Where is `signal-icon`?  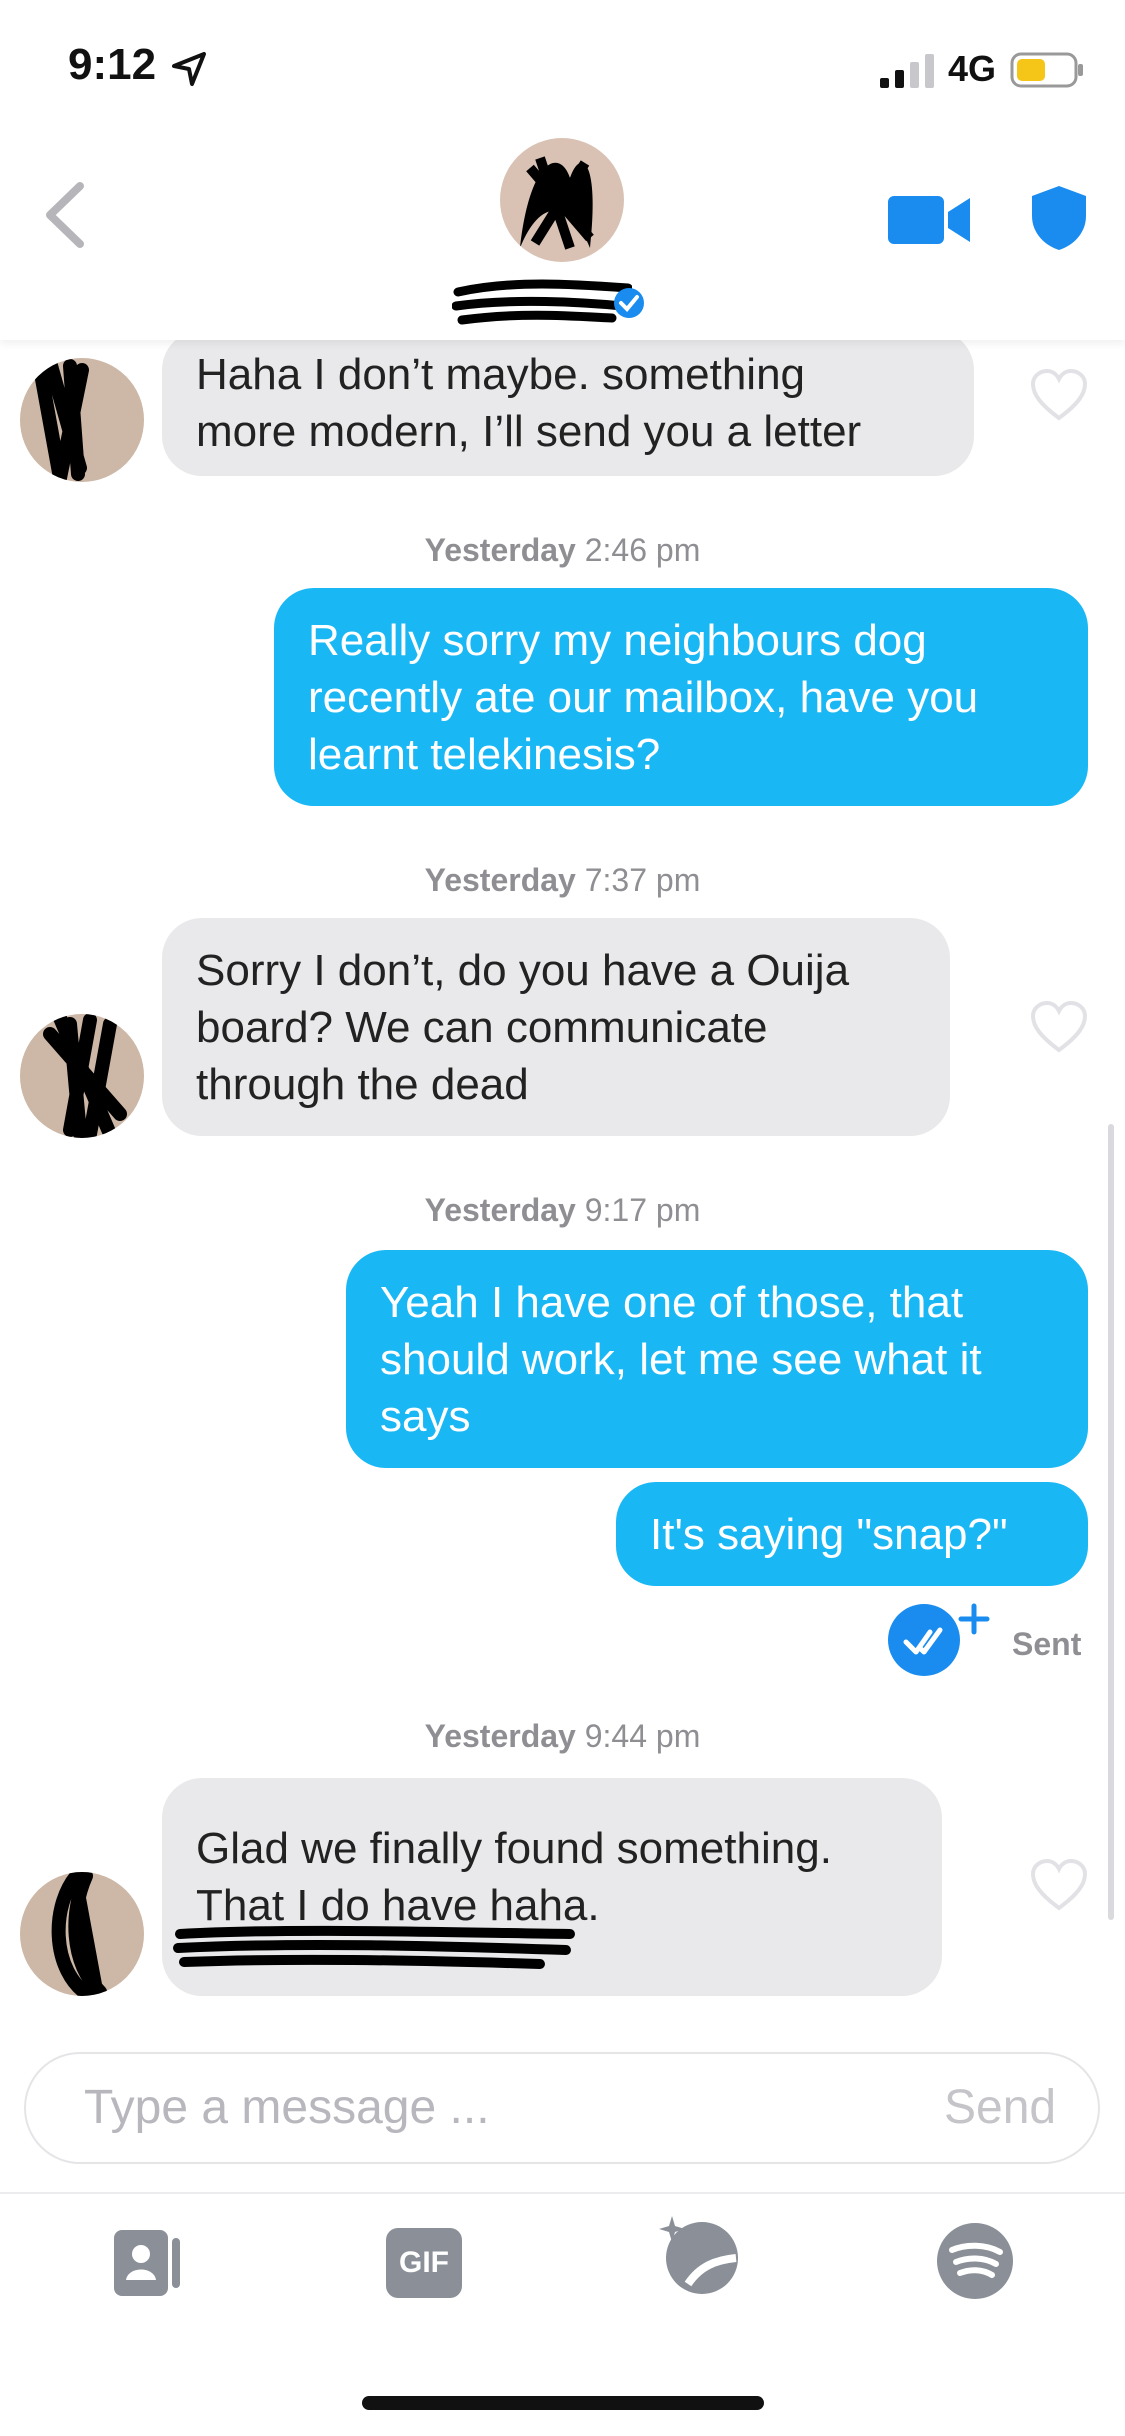 signal-icon is located at coordinates (907, 71).